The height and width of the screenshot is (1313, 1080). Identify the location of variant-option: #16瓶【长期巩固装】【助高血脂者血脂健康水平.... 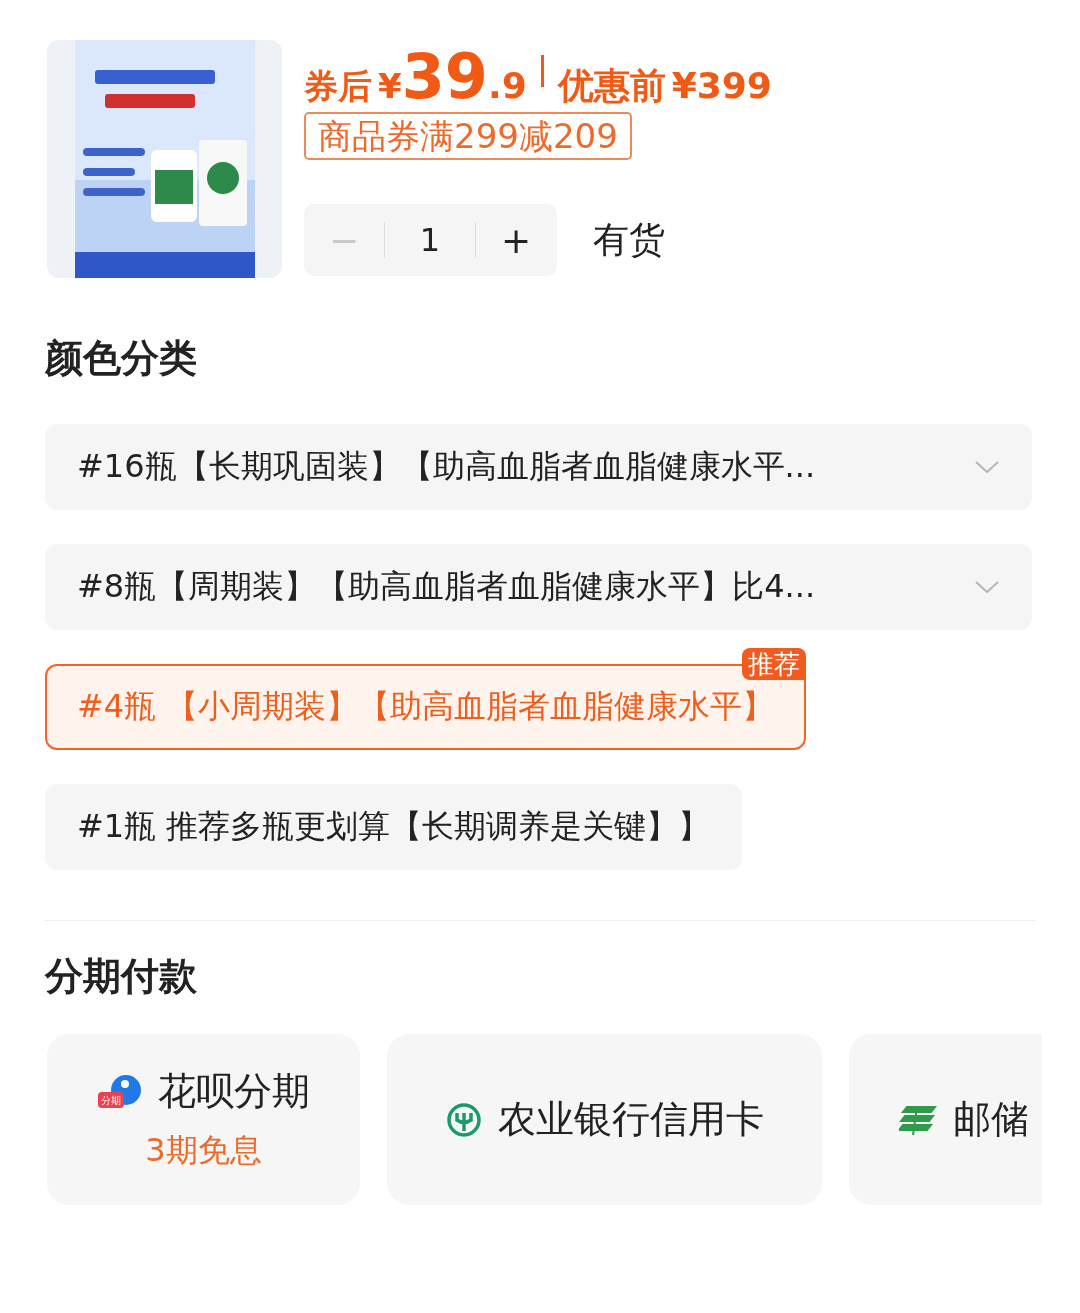
(538, 467).